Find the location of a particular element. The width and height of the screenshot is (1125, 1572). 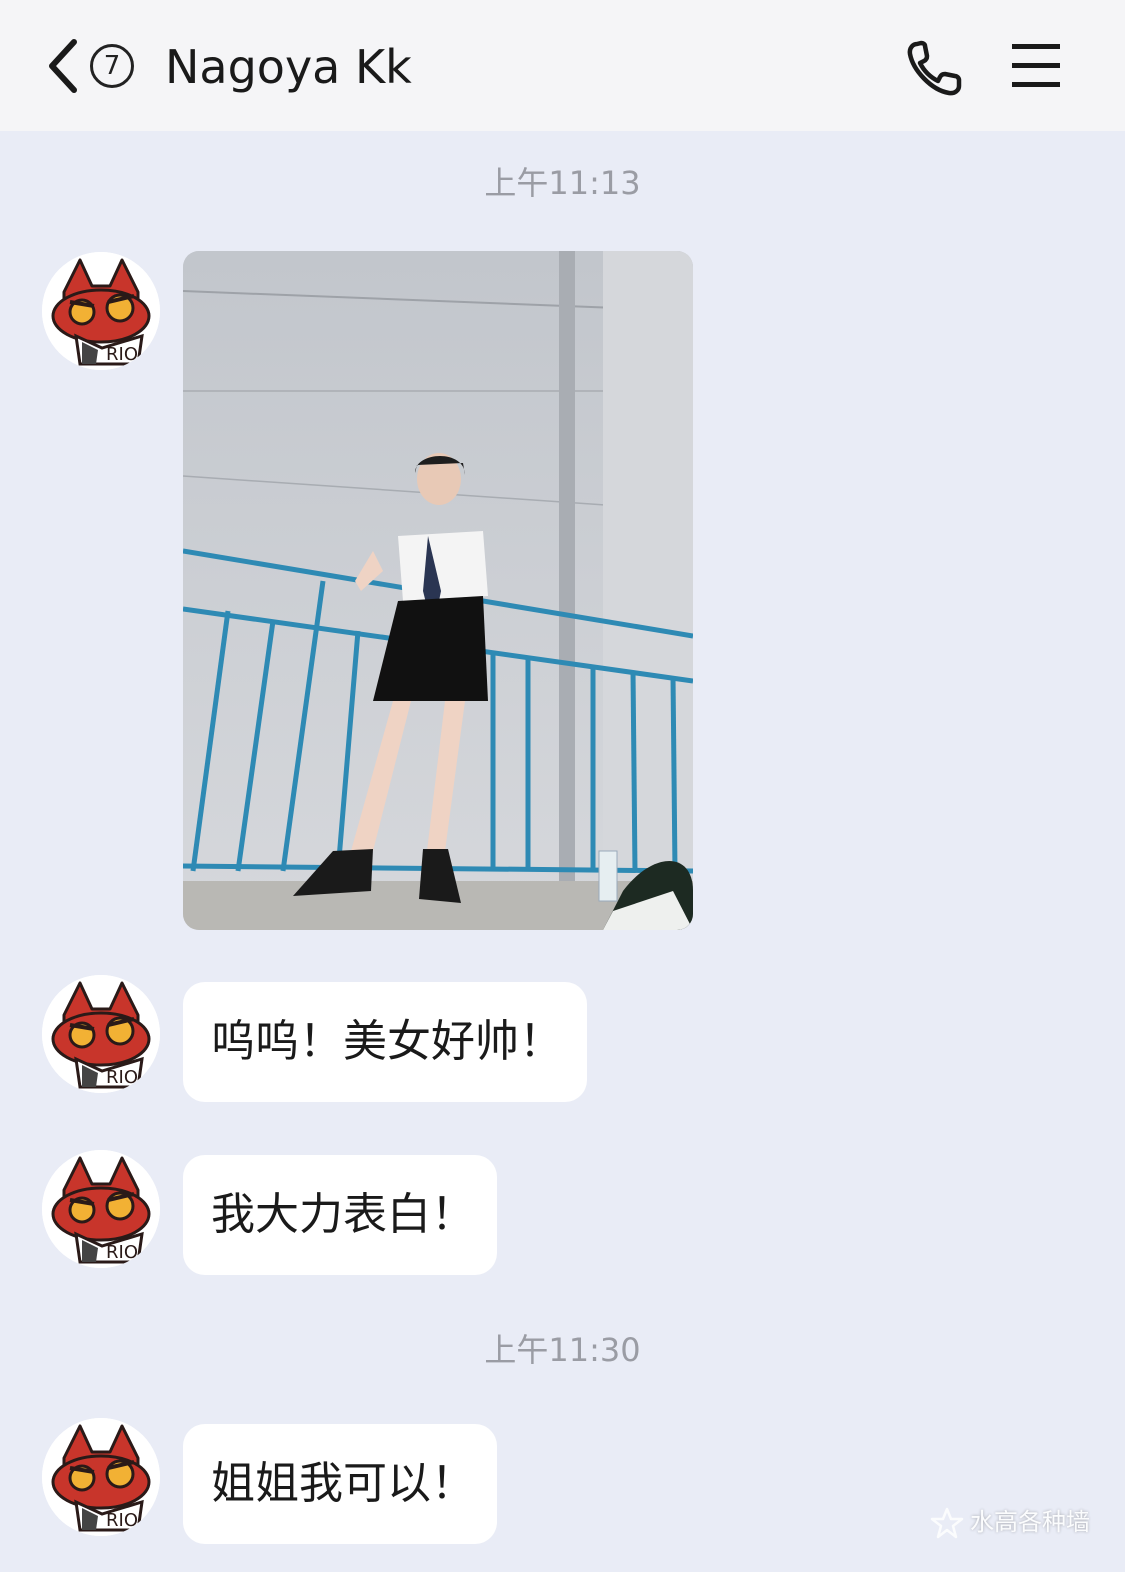

unread-count-badge: 7 is located at coordinates (112, 66).